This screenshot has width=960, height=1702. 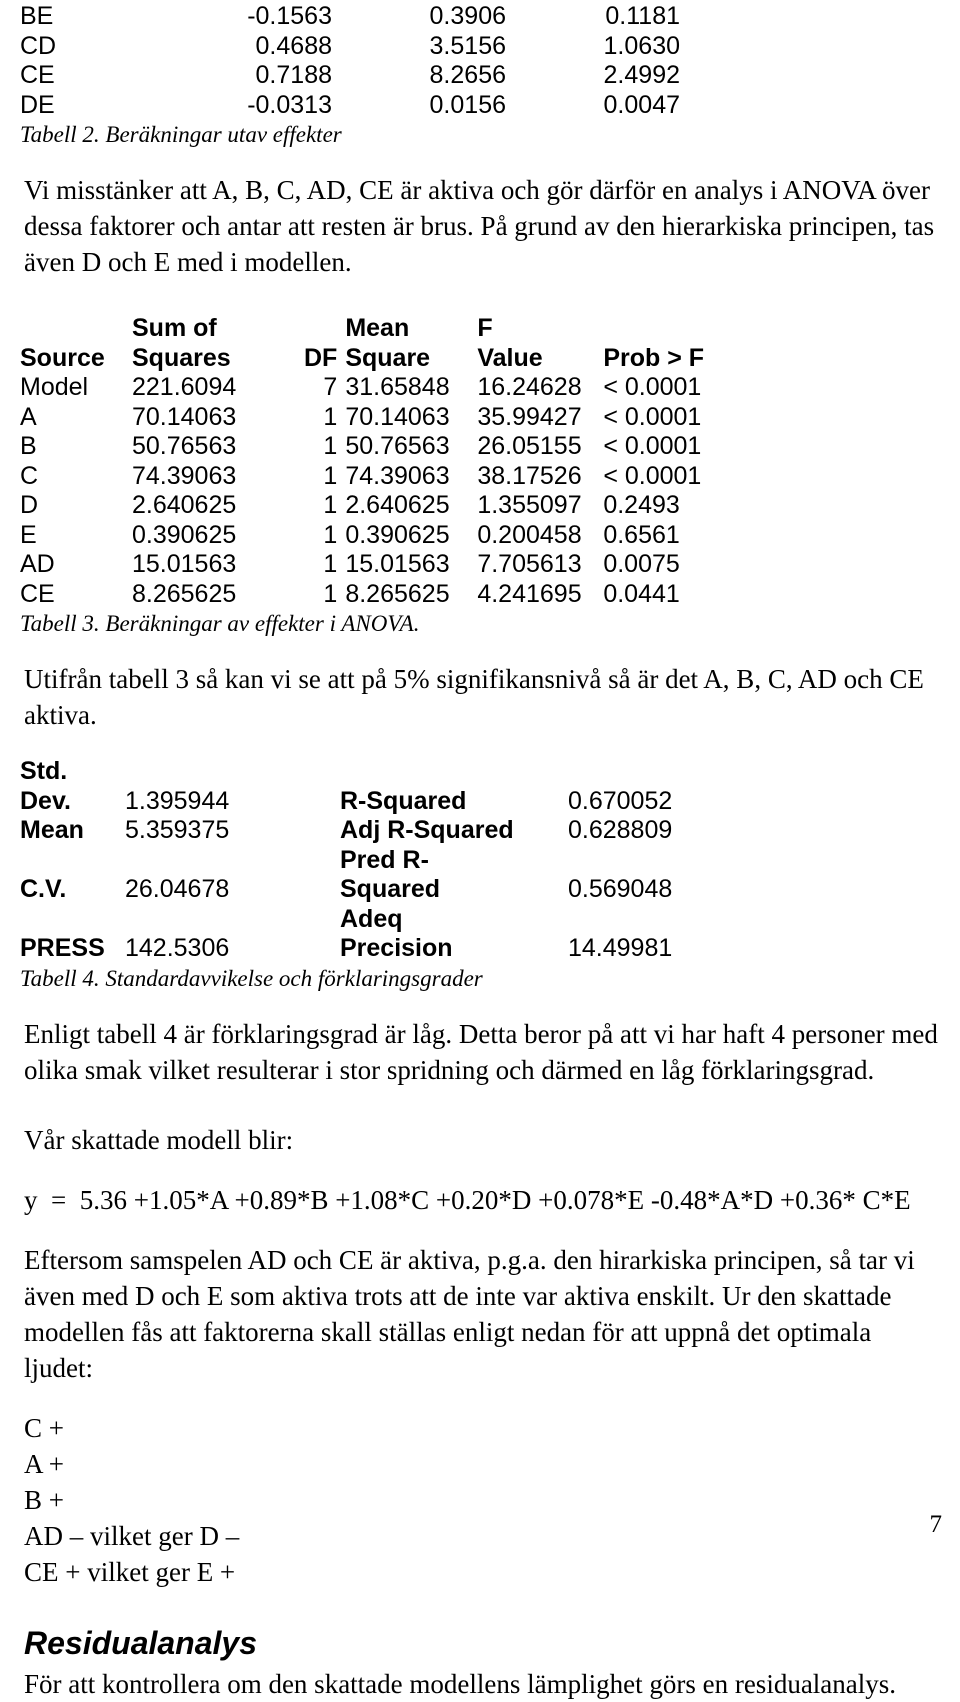 I want to click on stat-label-left: PRESS, so click(x=62, y=948).